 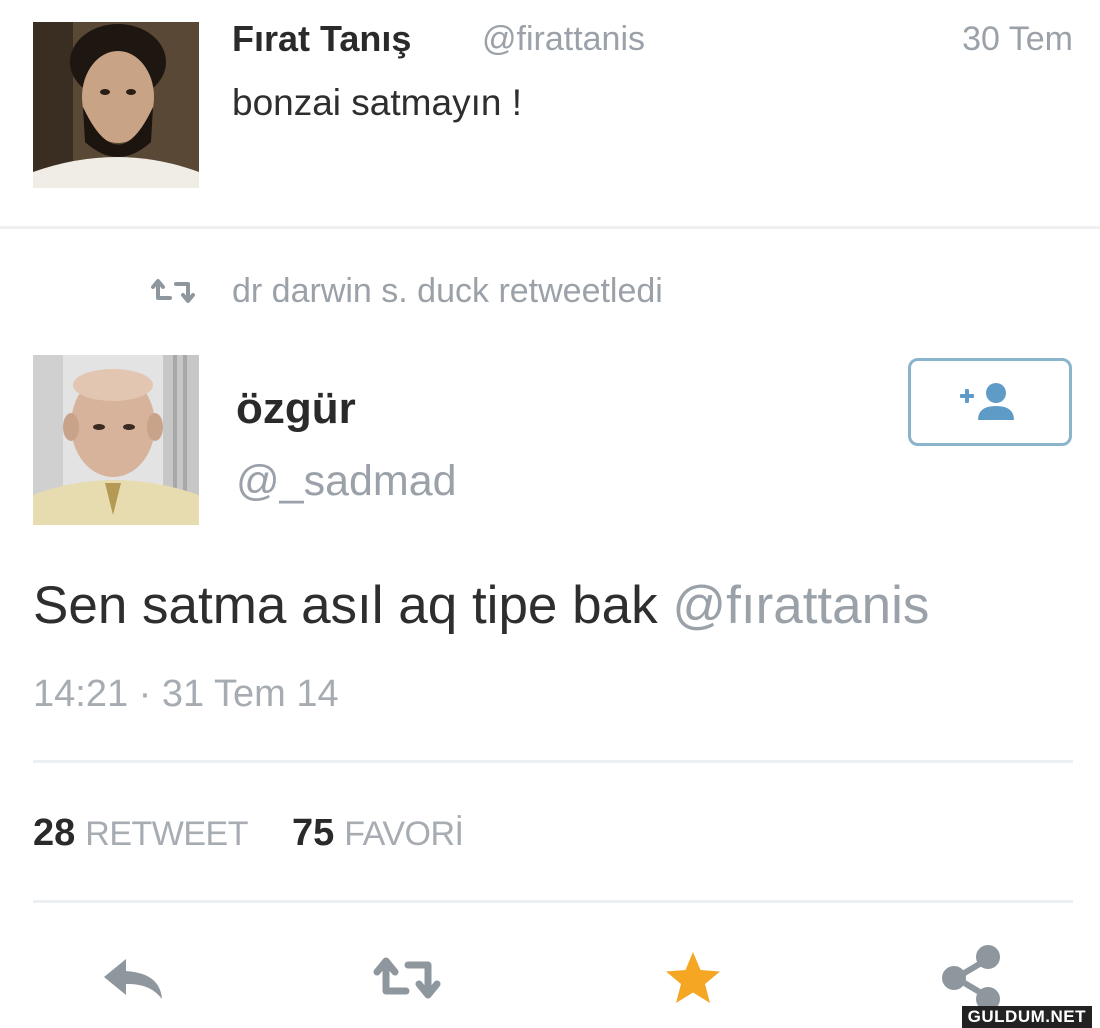 What do you see at coordinates (296, 409) in the screenshot?
I see `author-name: özgür` at bounding box center [296, 409].